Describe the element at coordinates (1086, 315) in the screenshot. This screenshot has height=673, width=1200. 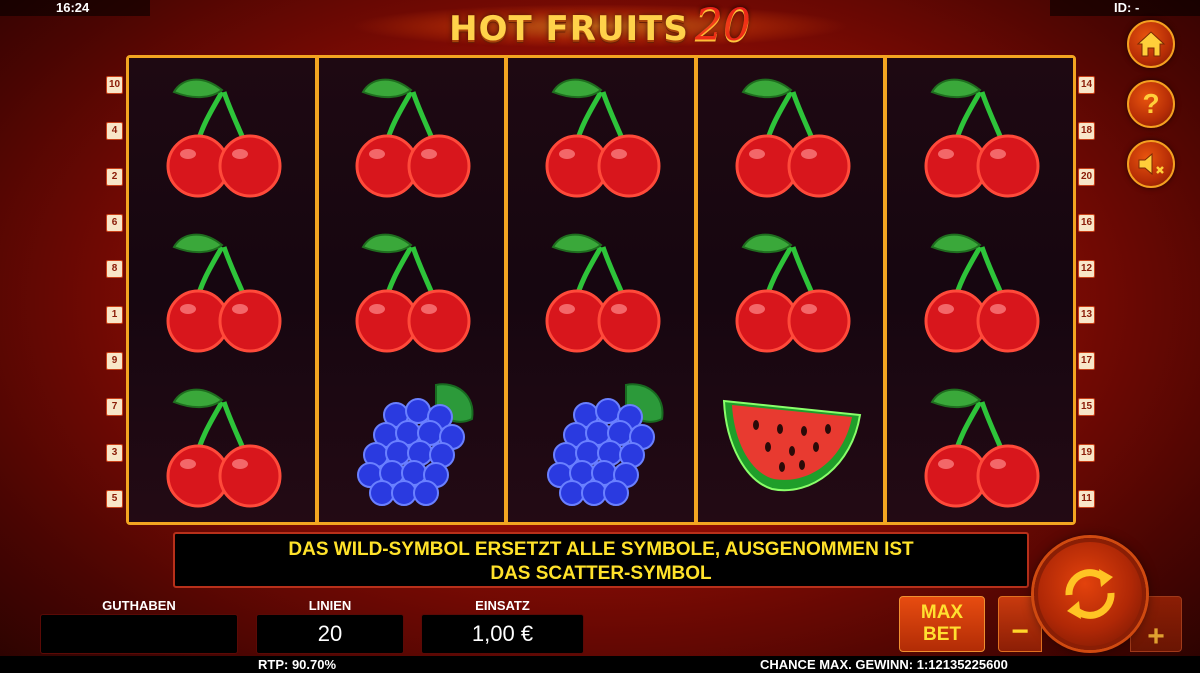
I see `payline-indicator: 13` at that location.